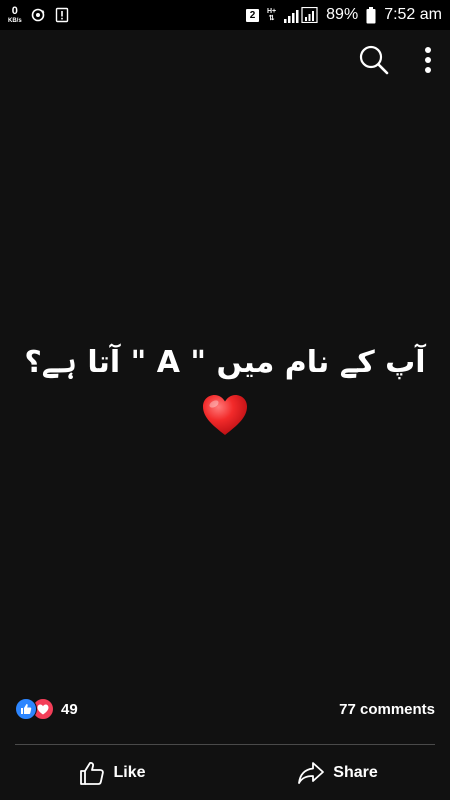  Describe the element at coordinates (225, 709) in the screenshot. I see `engagement-summary: 49 77 comments` at that location.